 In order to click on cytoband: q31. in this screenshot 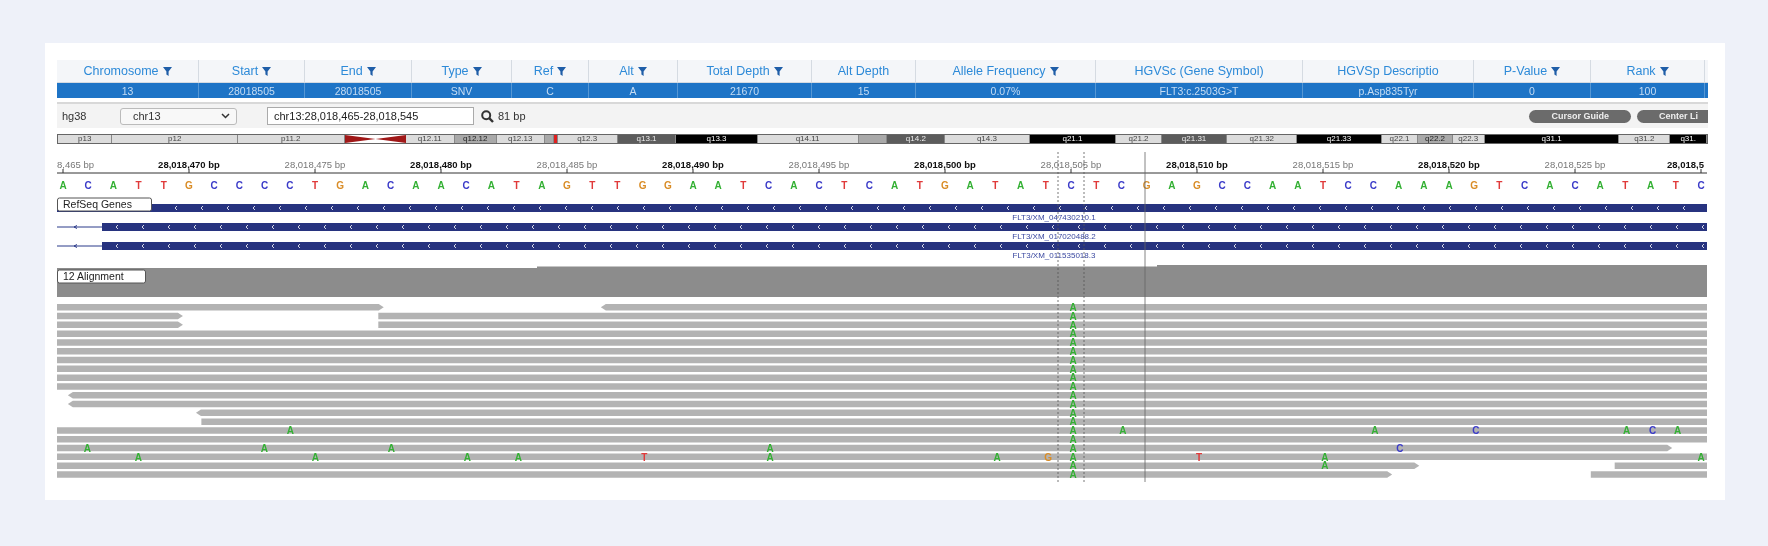, I will do `click(1688, 139)`.